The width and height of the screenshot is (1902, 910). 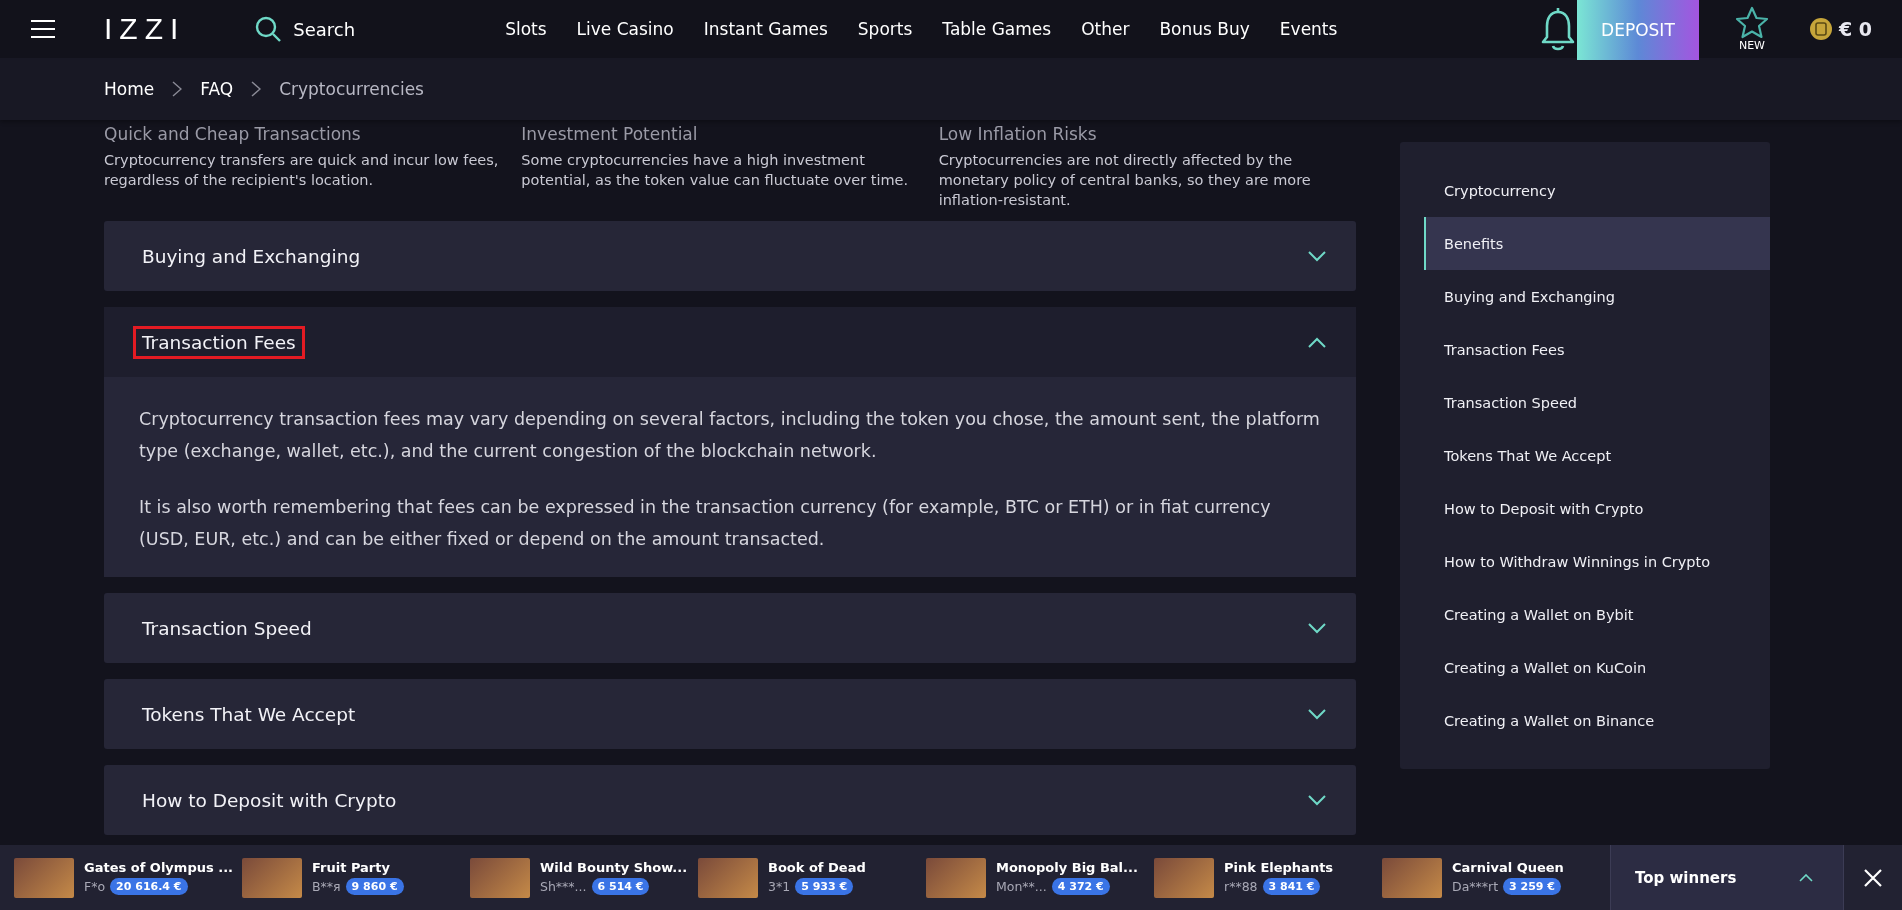 What do you see at coordinates (1018, 134) in the screenshot?
I see `feature-title: Low Inflation Risks` at bounding box center [1018, 134].